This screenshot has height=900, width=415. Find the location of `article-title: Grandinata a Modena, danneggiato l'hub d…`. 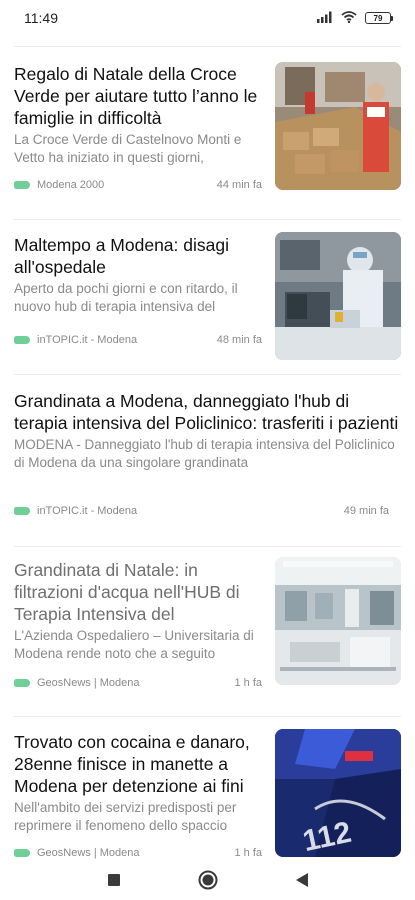

article-title: Grandinata a Modena, danneggiato l'hub d… is located at coordinates (207, 412).